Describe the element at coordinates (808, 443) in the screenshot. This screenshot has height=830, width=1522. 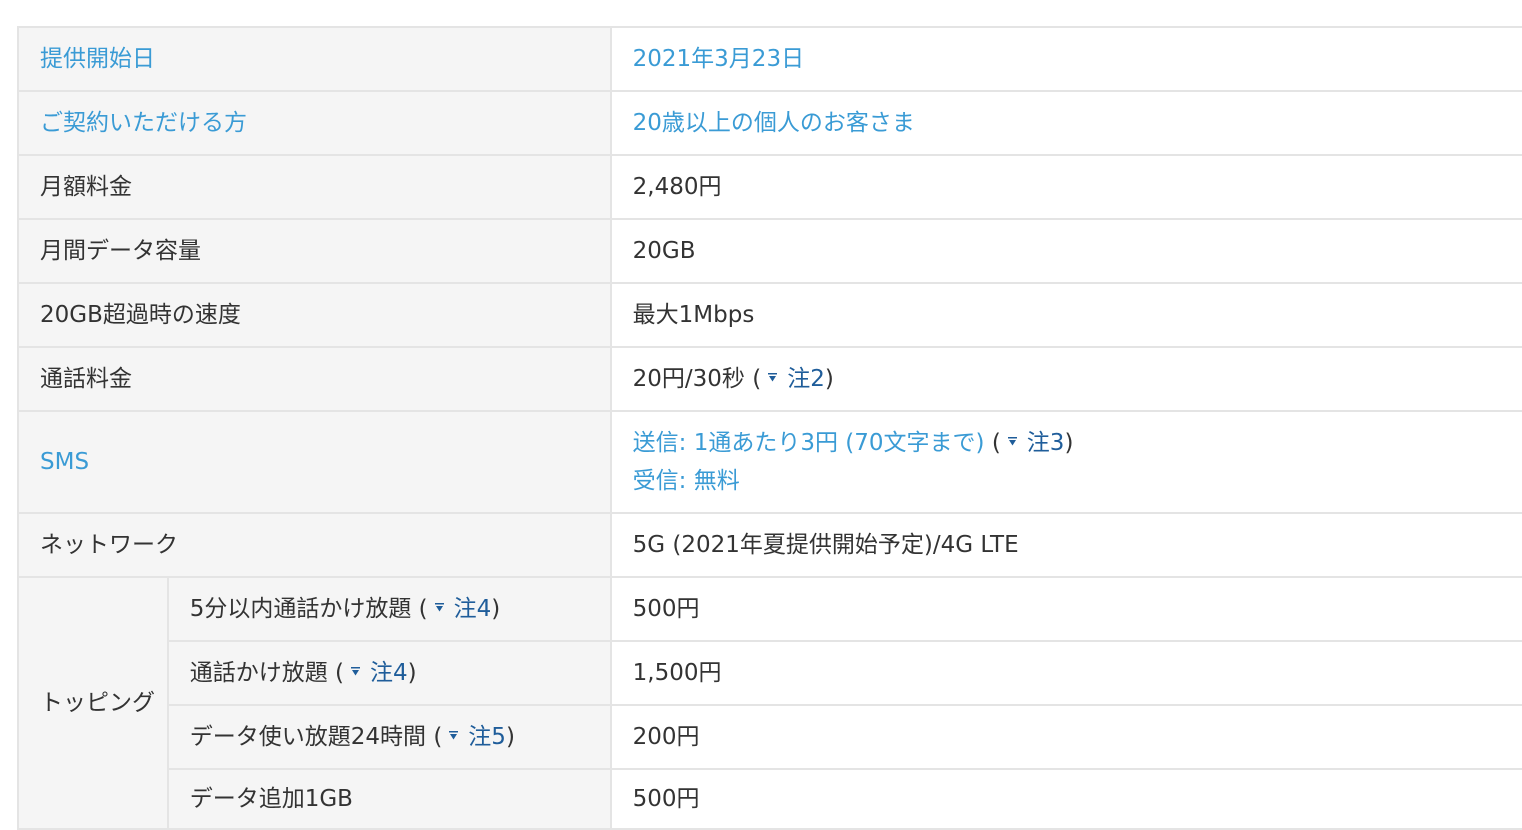
I see `sms-send-text: 送信: 1通あたり3円 (70文字まで)` at that location.